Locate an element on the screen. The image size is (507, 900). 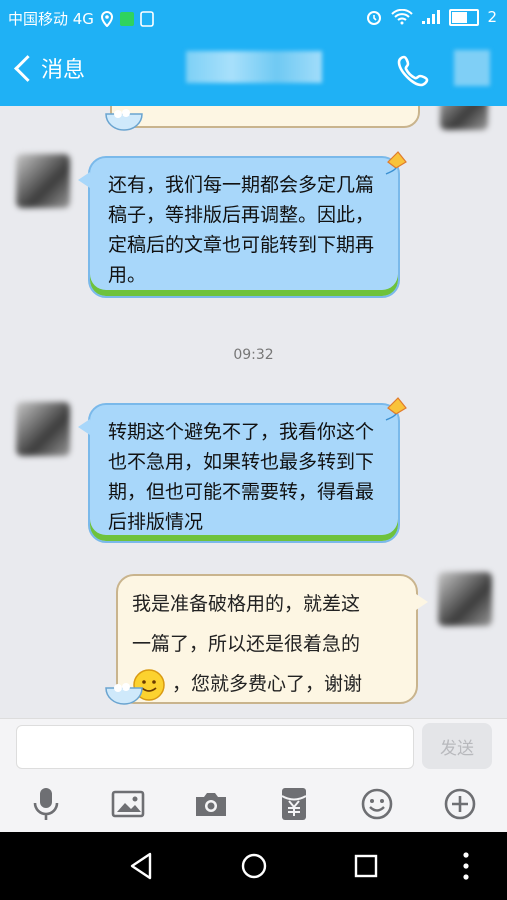
signal-icon is located at coordinates (431, 17).